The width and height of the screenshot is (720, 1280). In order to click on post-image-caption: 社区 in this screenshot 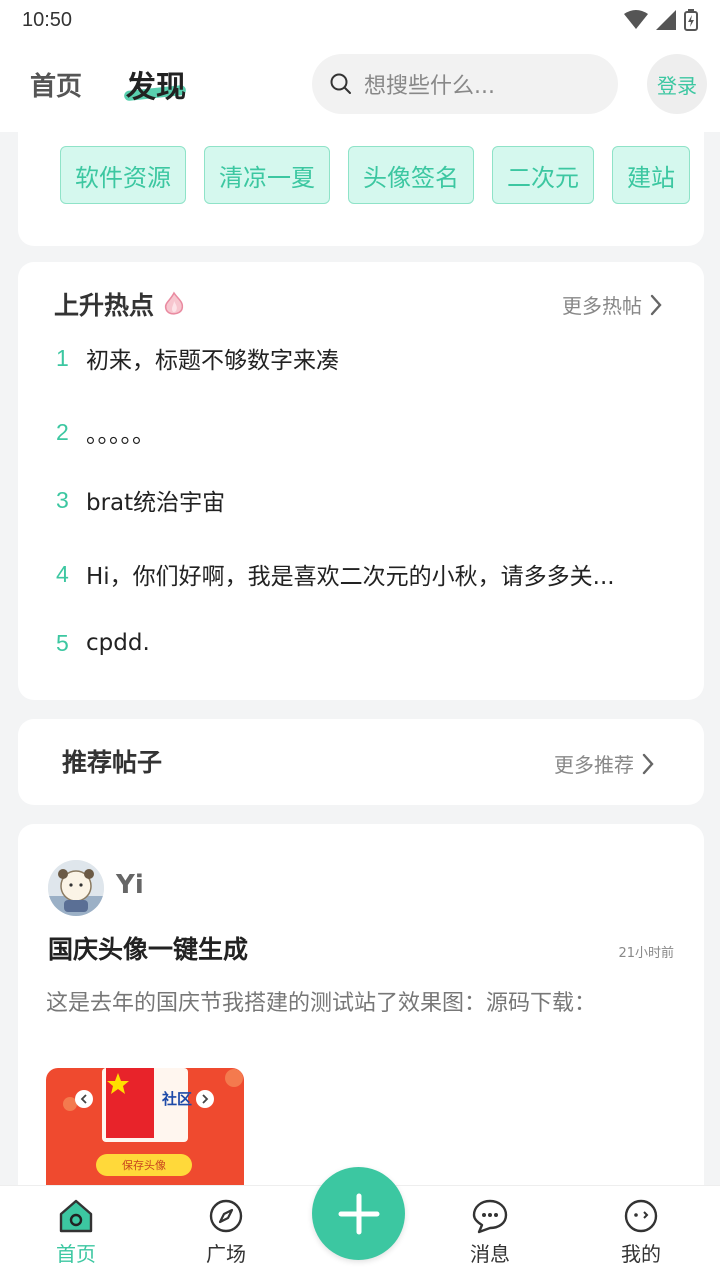, I will do `click(177, 1099)`.